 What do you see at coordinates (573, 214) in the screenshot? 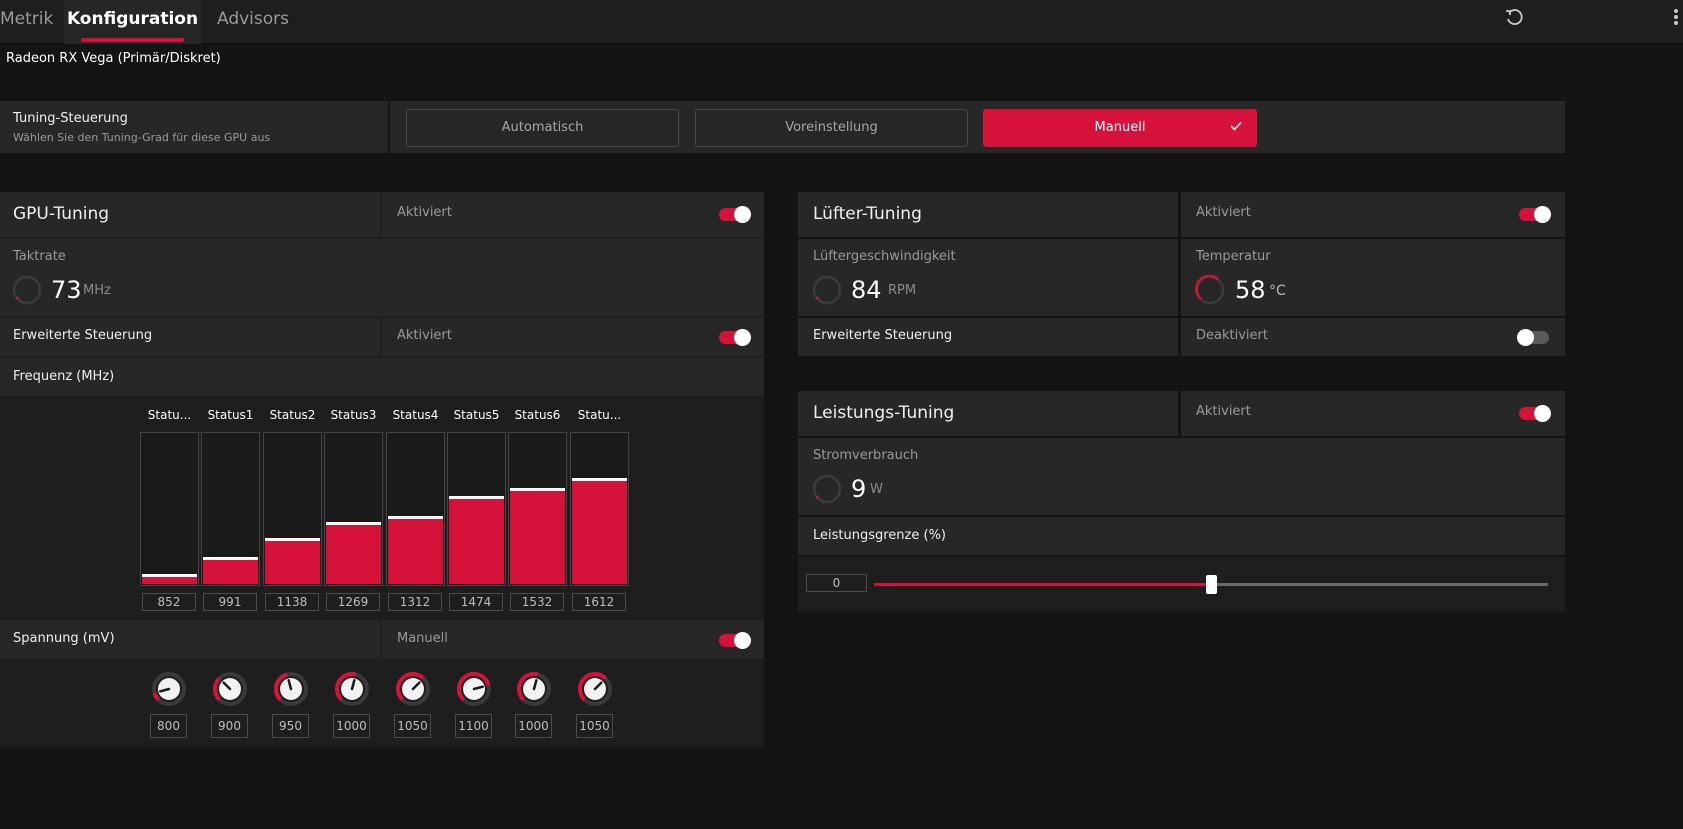
I see `gpu-tuning-status-cell: Aktiviert` at bounding box center [573, 214].